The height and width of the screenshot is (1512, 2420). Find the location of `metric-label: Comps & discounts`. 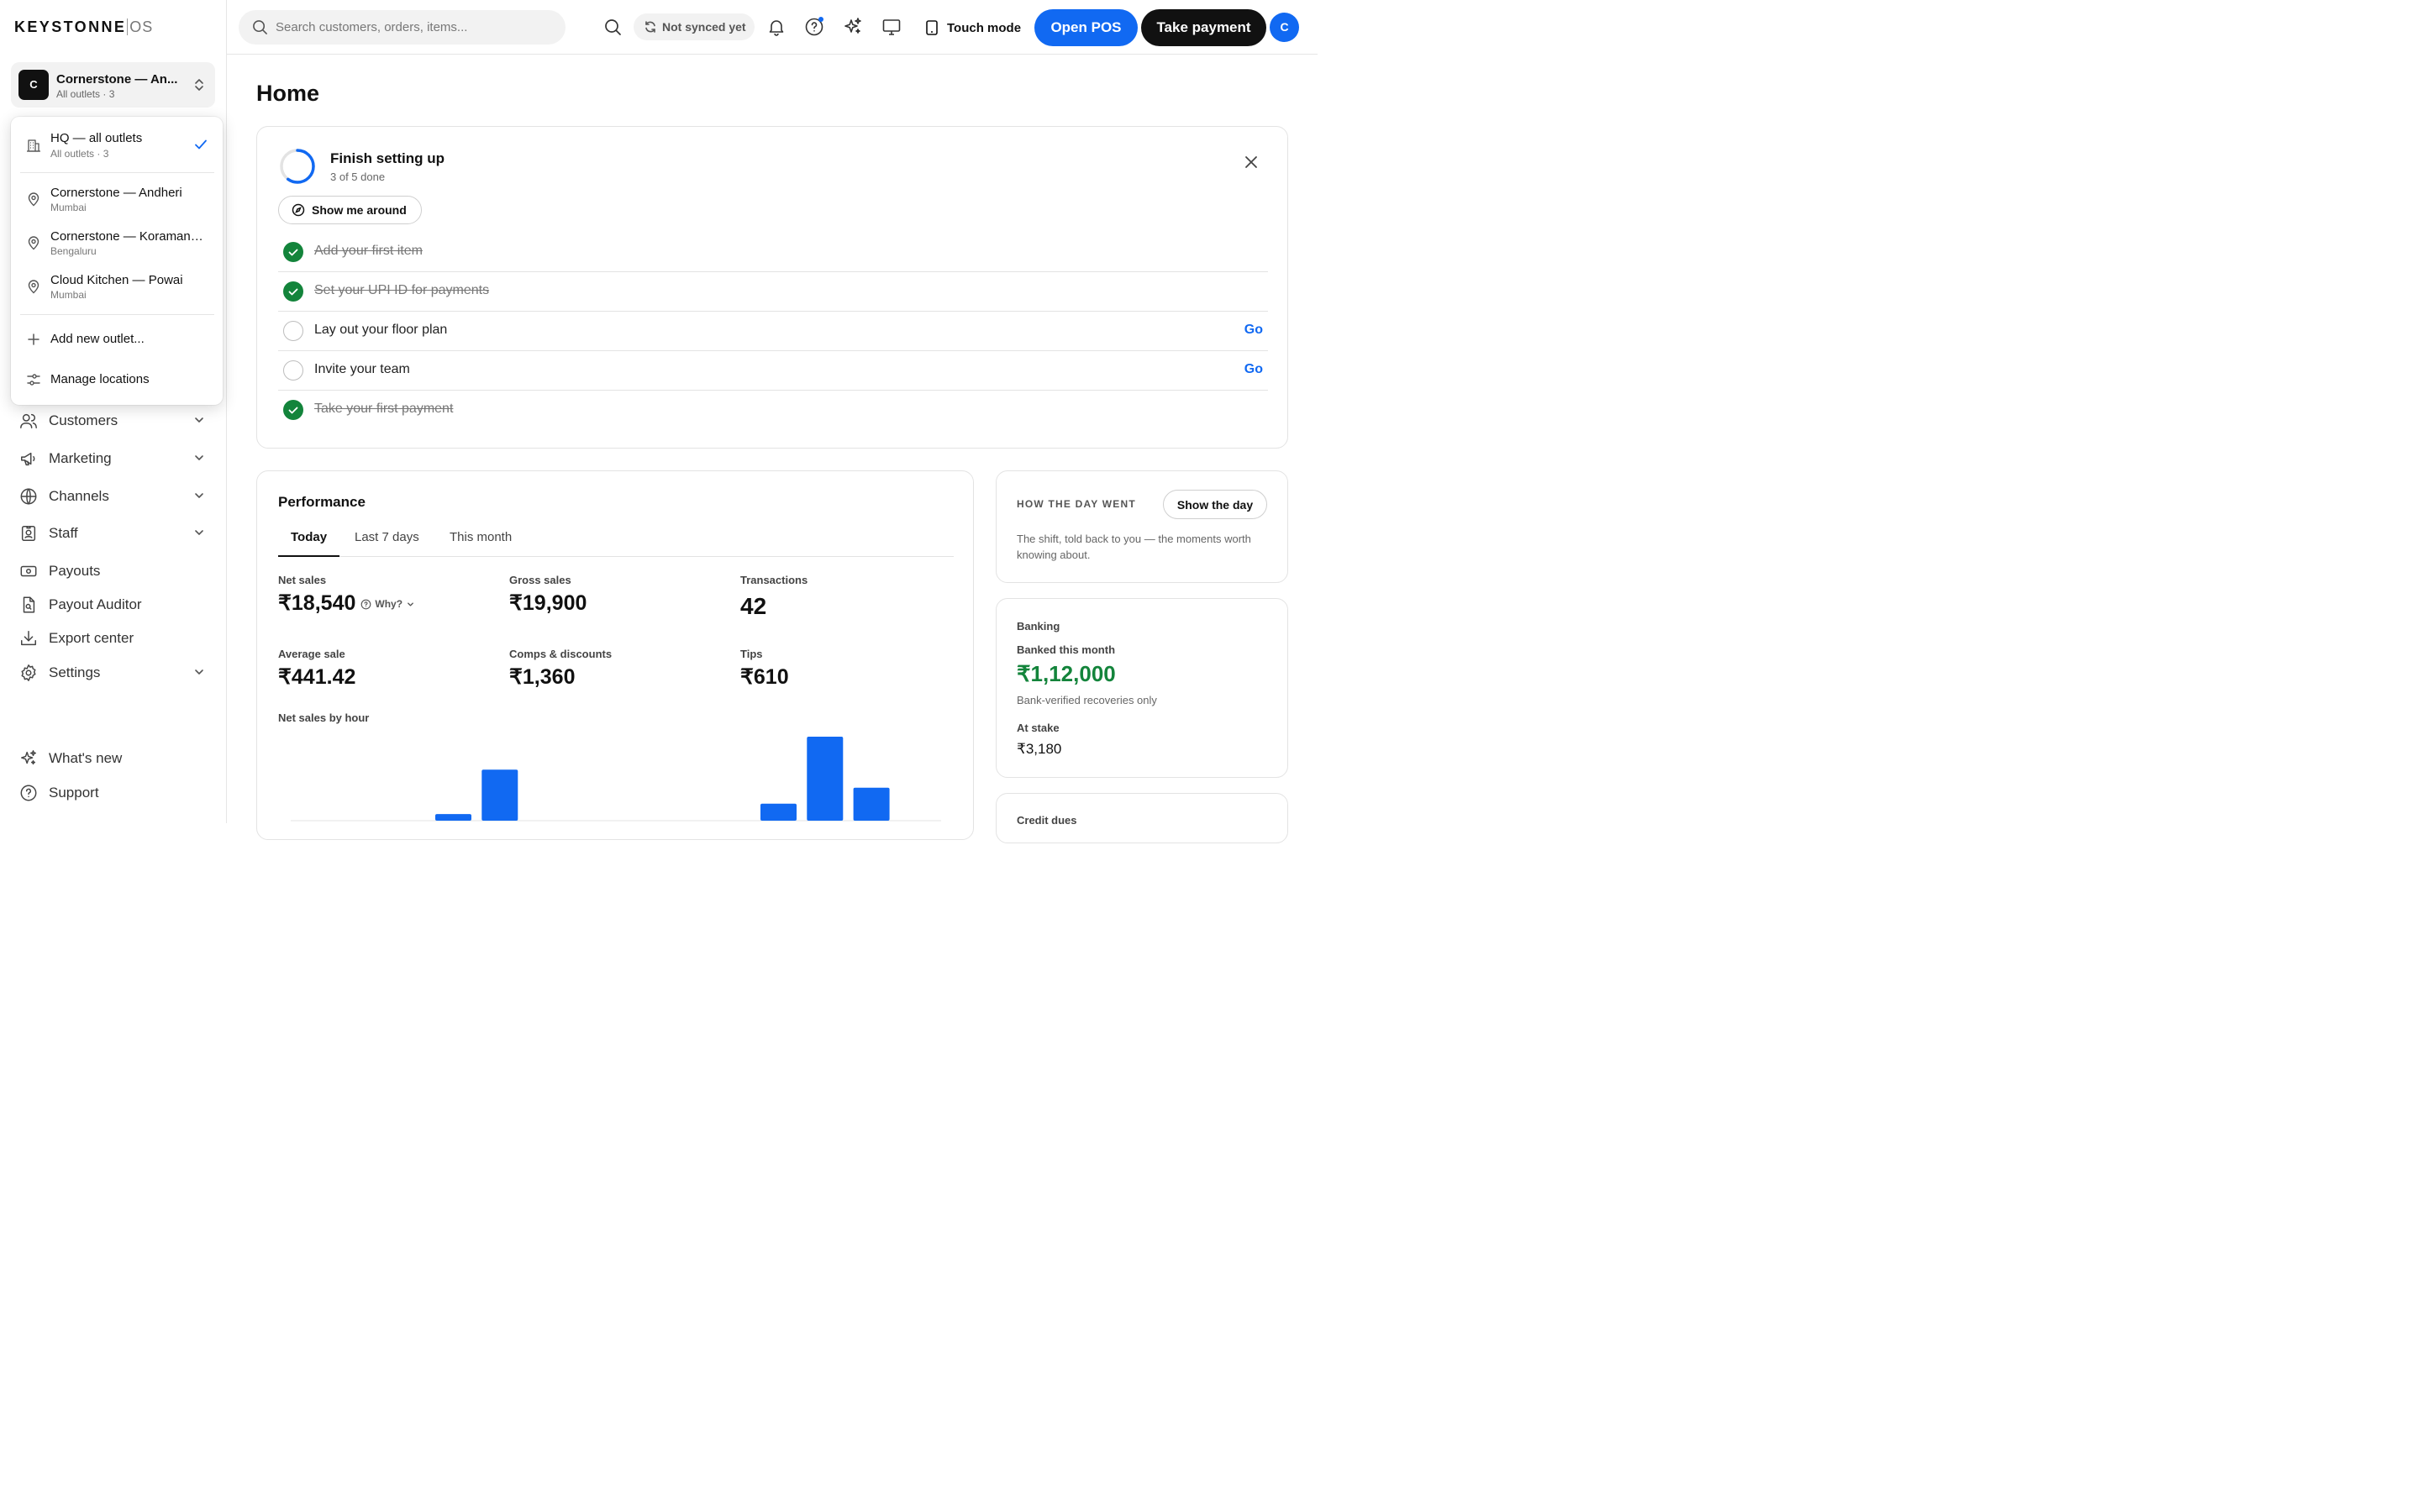

metric-label: Comps & discounts is located at coordinates (561, 654).